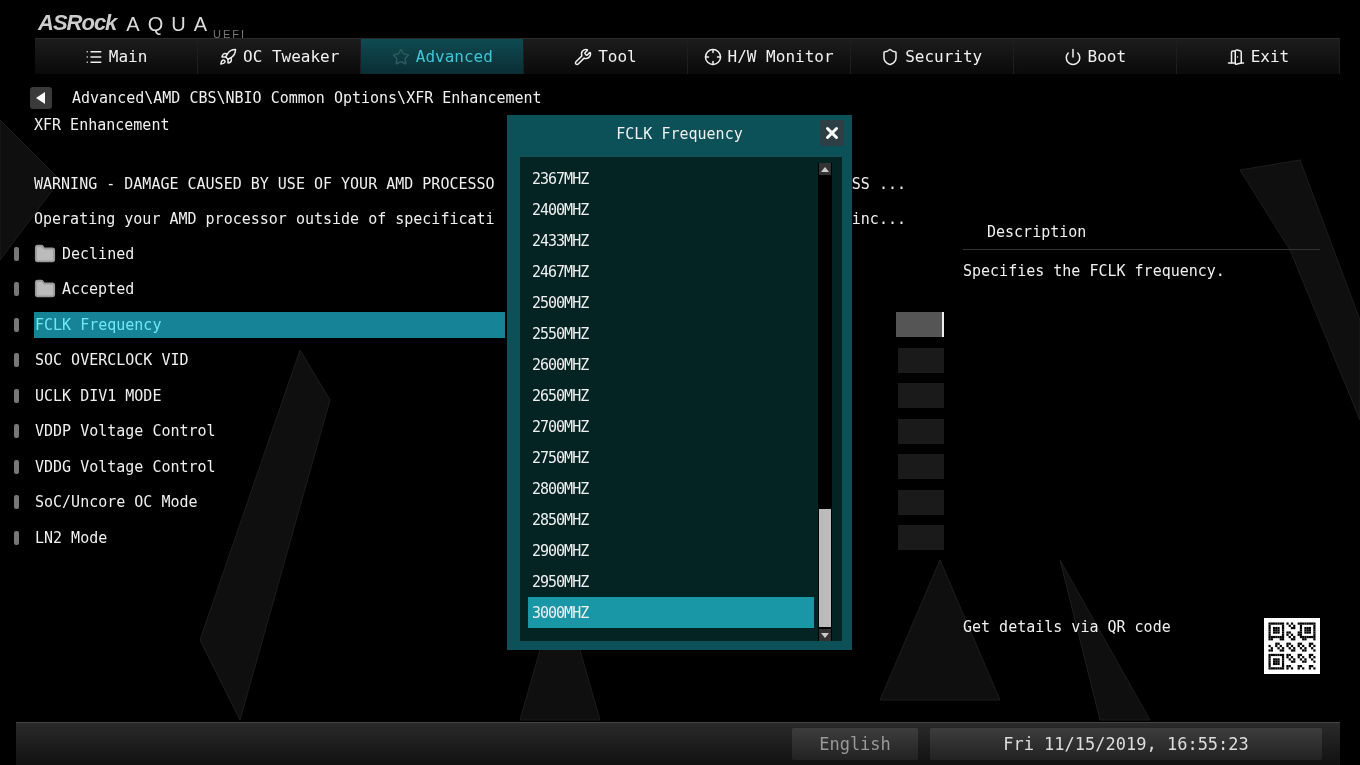 The height and width of the screenshot is (765, 1360). I want to click on setting-item: UCLK DIV1 MODE, so click(269, 395).